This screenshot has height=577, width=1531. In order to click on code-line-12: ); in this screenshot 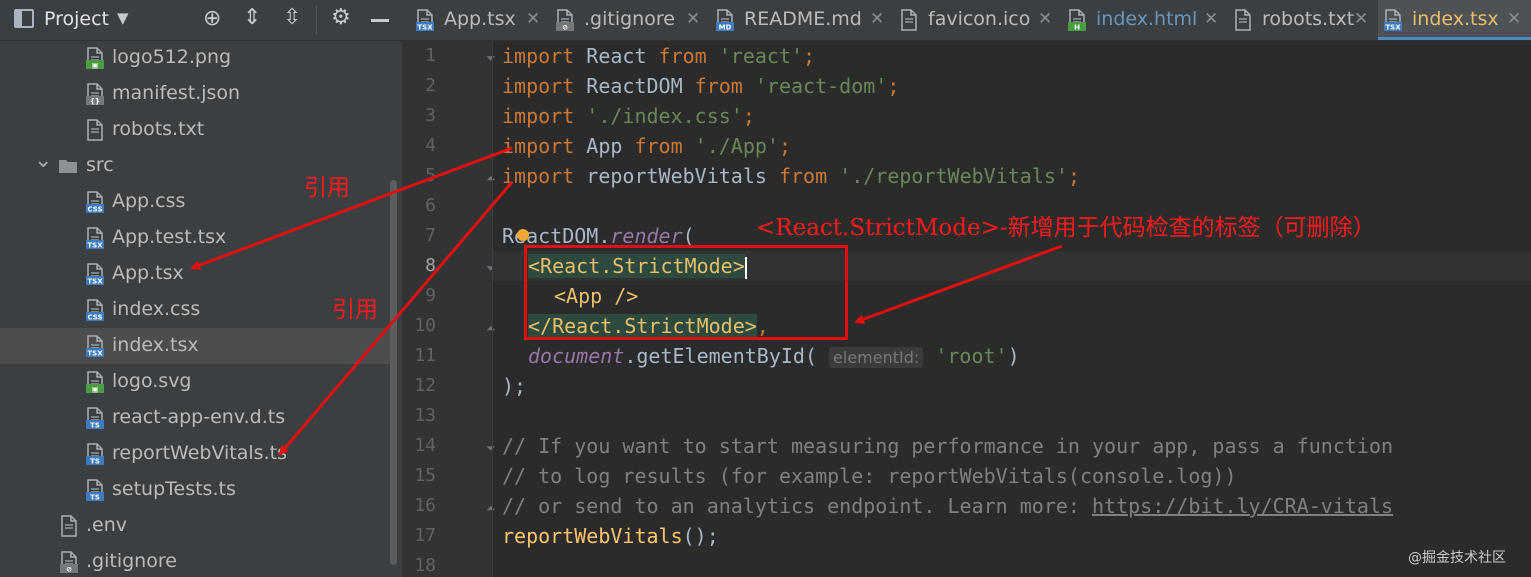, I will do `click(514, 386)`.